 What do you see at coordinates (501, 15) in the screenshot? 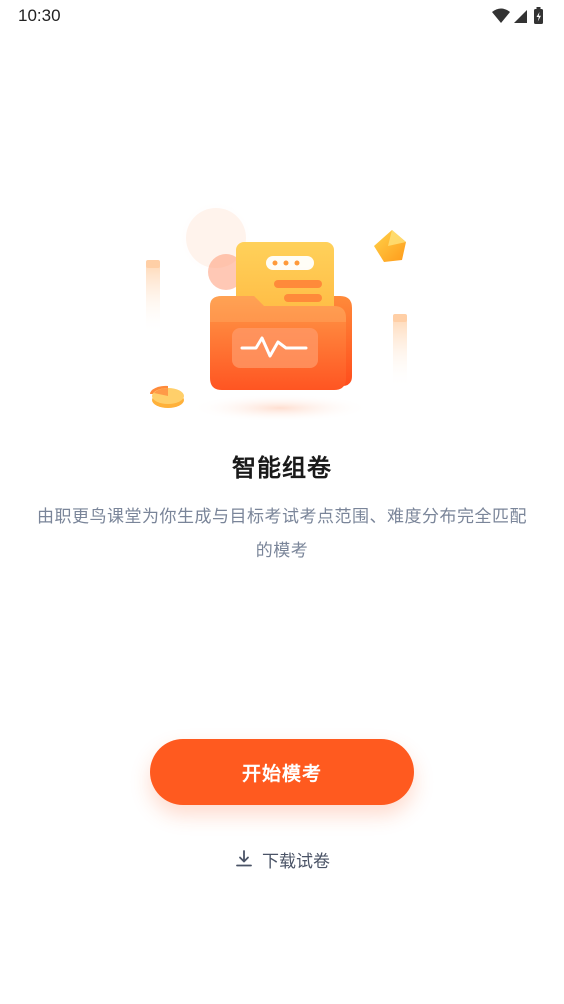
I see `wifi-icon` at bounding box center [501, 15].